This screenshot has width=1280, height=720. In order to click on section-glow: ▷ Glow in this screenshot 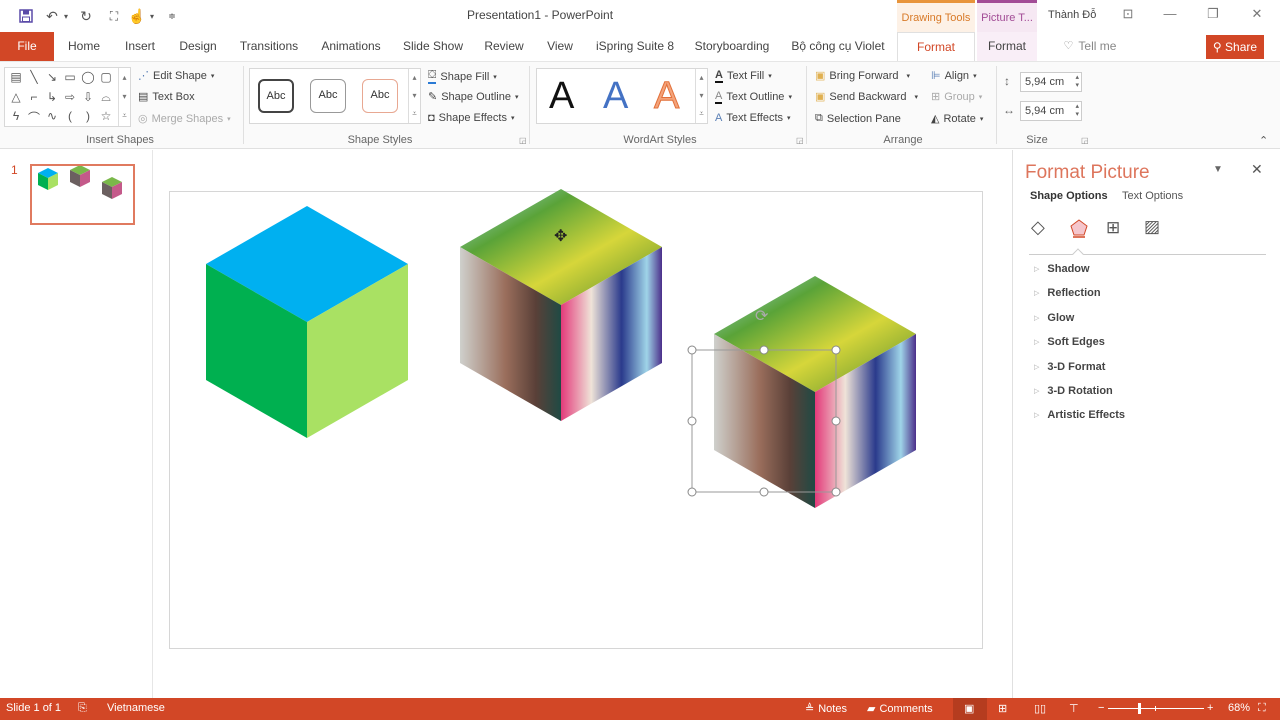, I will do `click(1054, 318)`.